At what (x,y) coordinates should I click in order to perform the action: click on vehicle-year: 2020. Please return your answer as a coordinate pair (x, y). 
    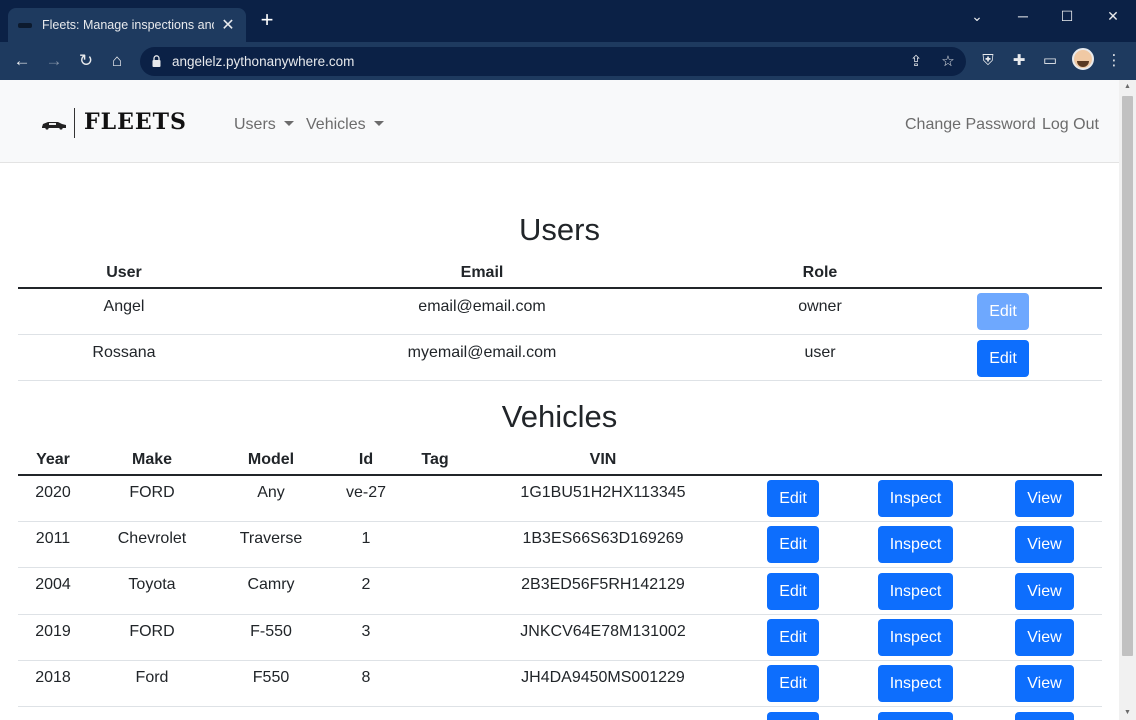
    Looking at the image, I should click on (53, 492).